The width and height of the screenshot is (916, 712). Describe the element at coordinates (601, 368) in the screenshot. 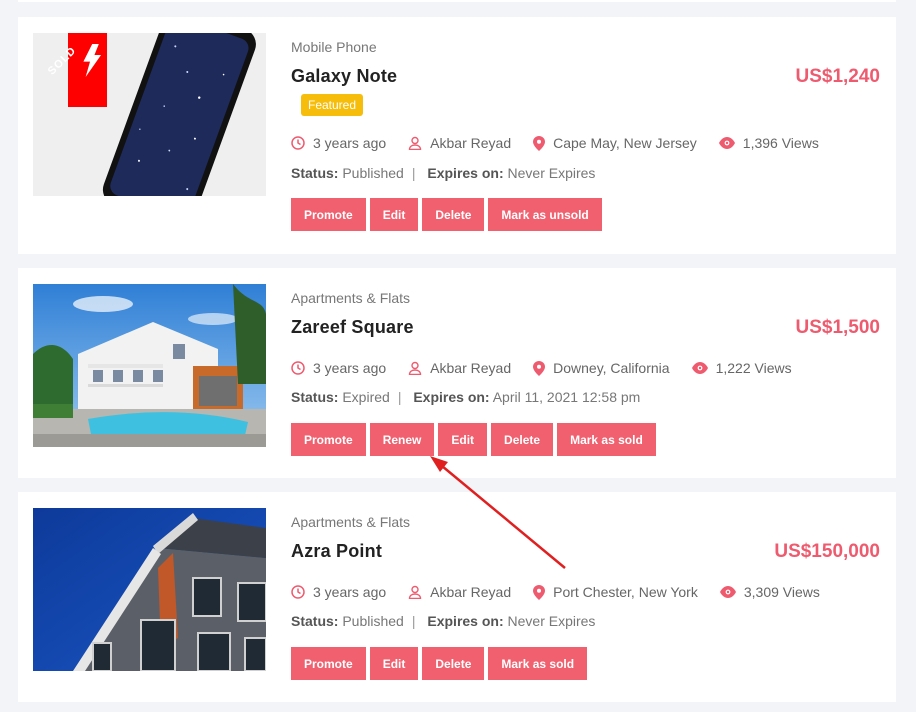

I see `meta-location: Downey, California` at that location.